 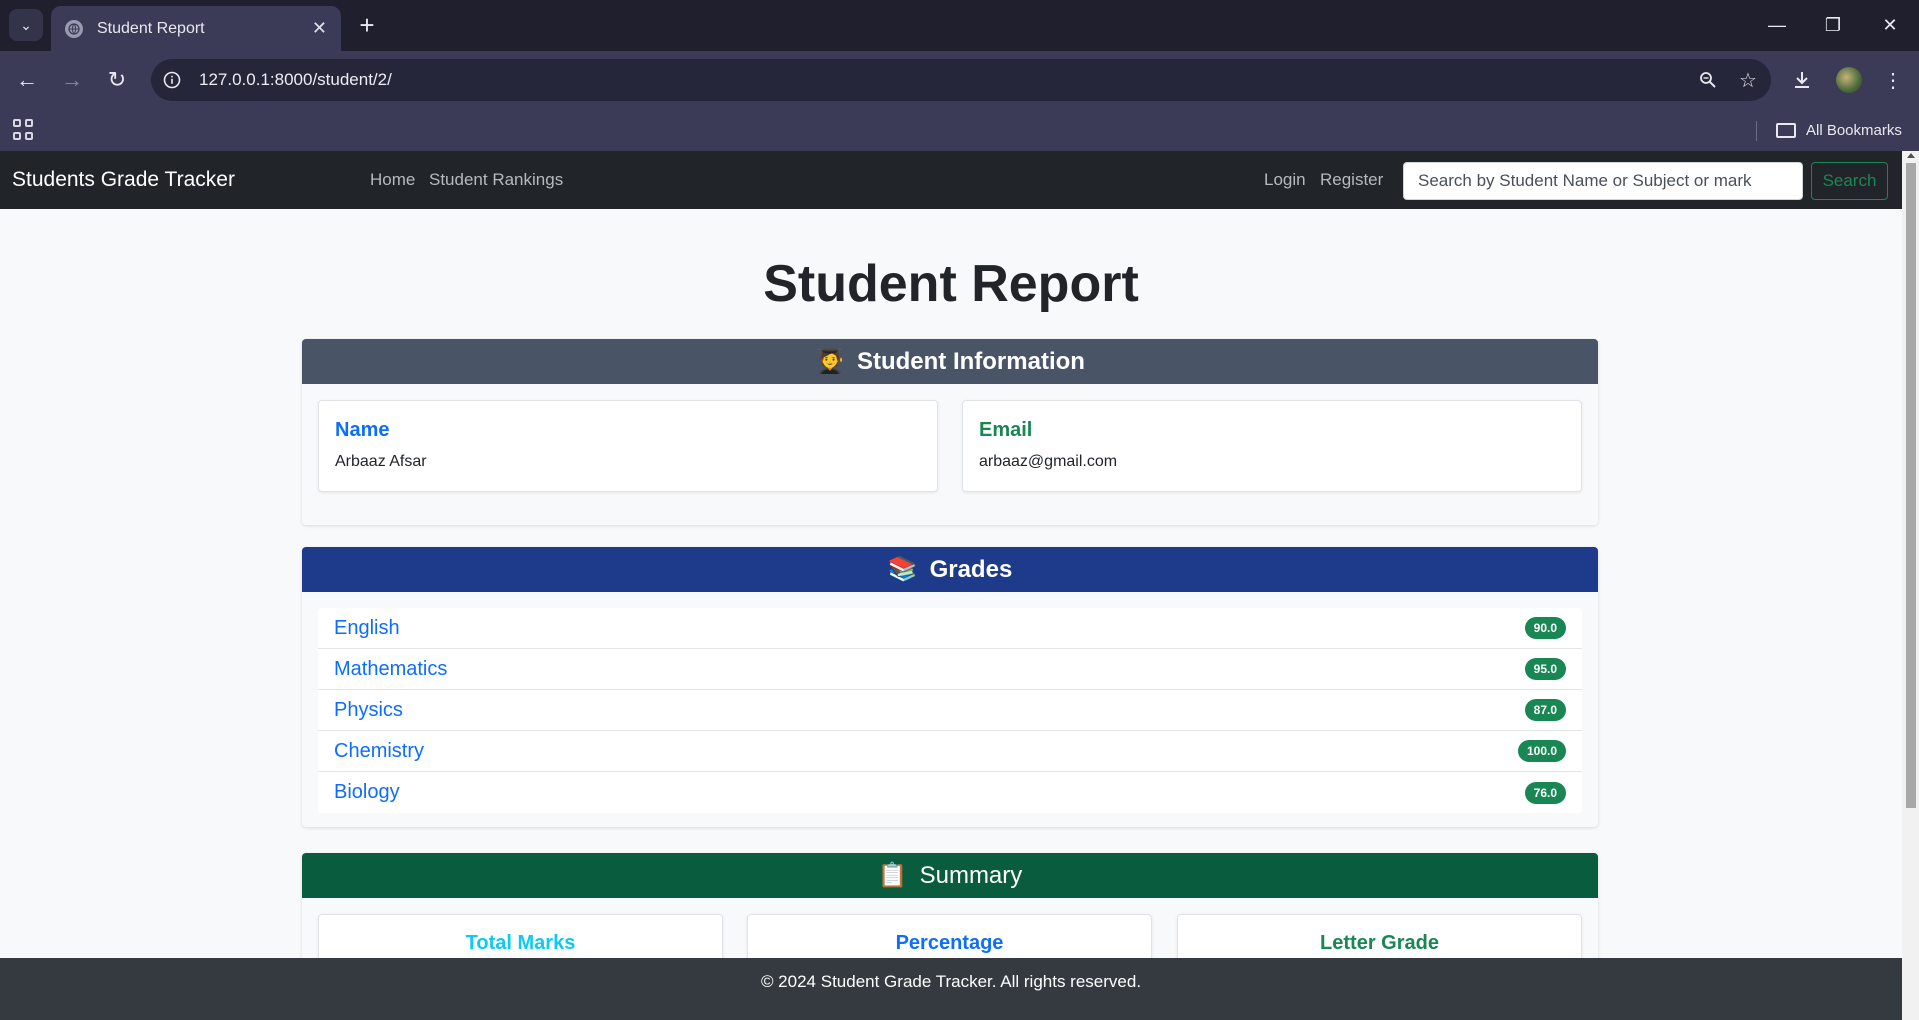 What do you see at coordinates (902, 569) in the screenshot?
I see `books-icon: 📚` at bounding box center [902, 569].